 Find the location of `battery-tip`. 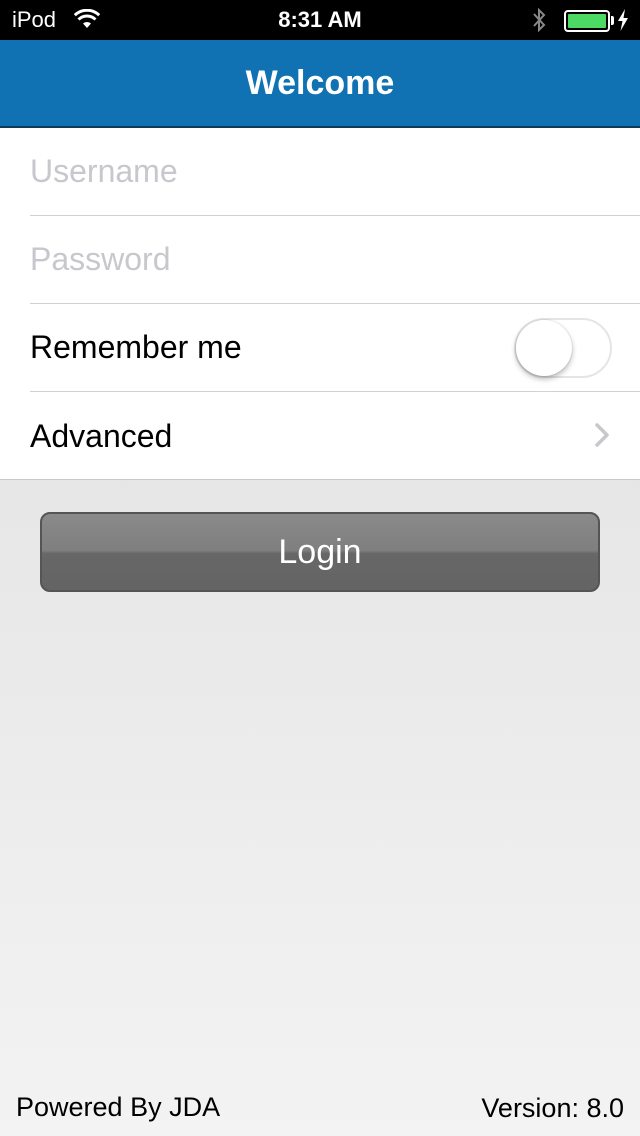

battery-tip is located at coordinates (612, 20).